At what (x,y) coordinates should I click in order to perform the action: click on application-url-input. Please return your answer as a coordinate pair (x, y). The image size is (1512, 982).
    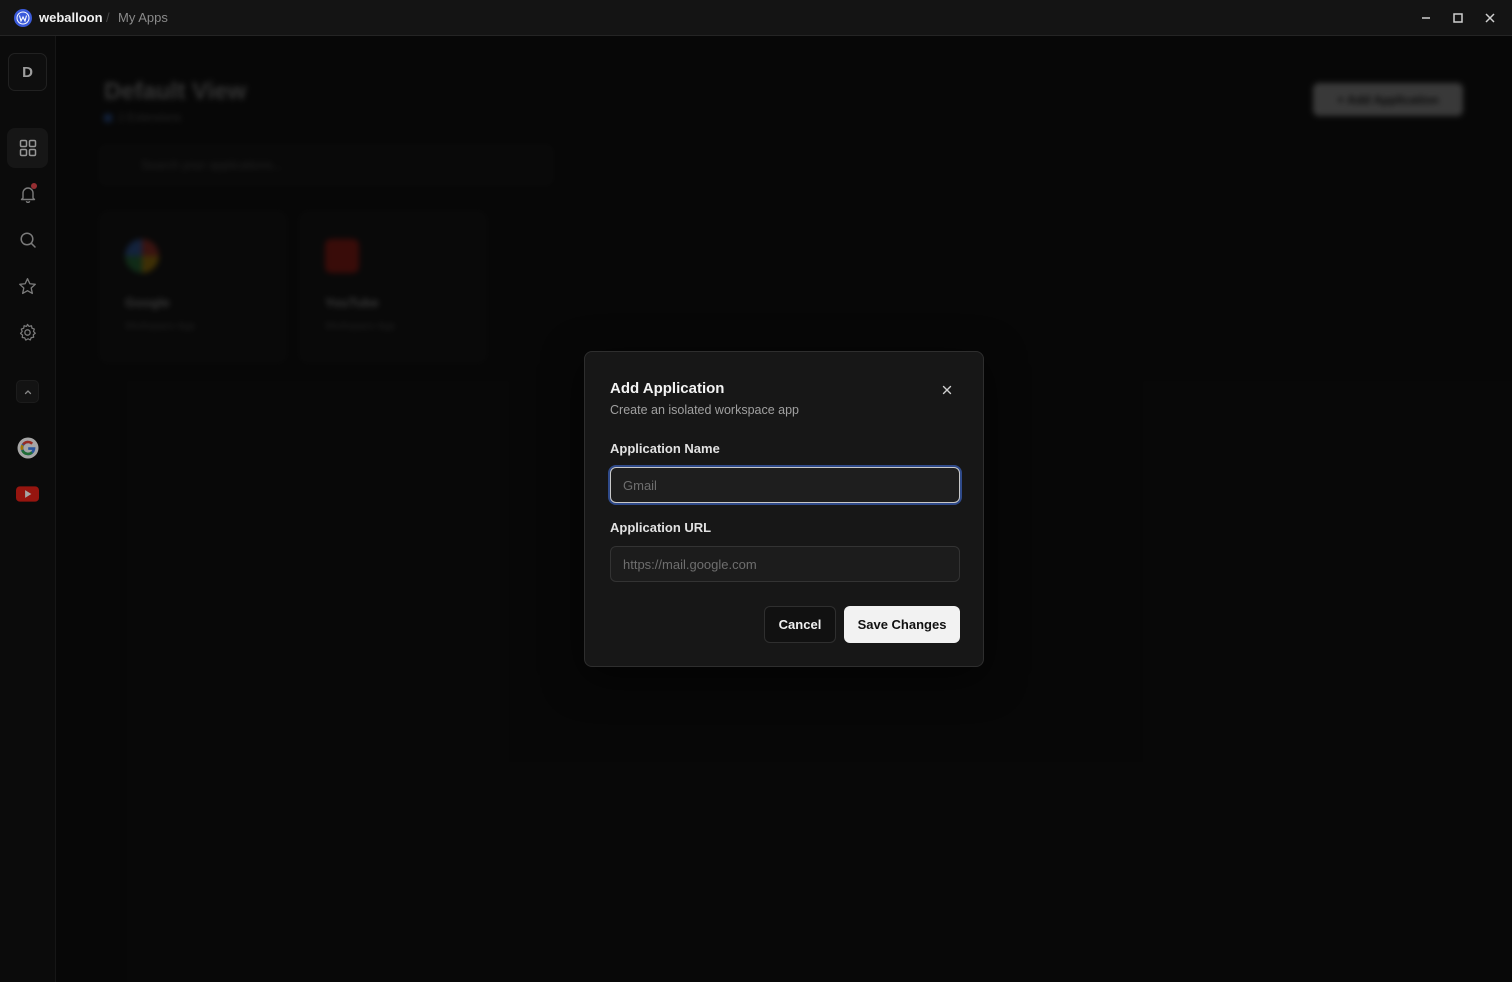
    Looking at the image, I should click on (785, 564).